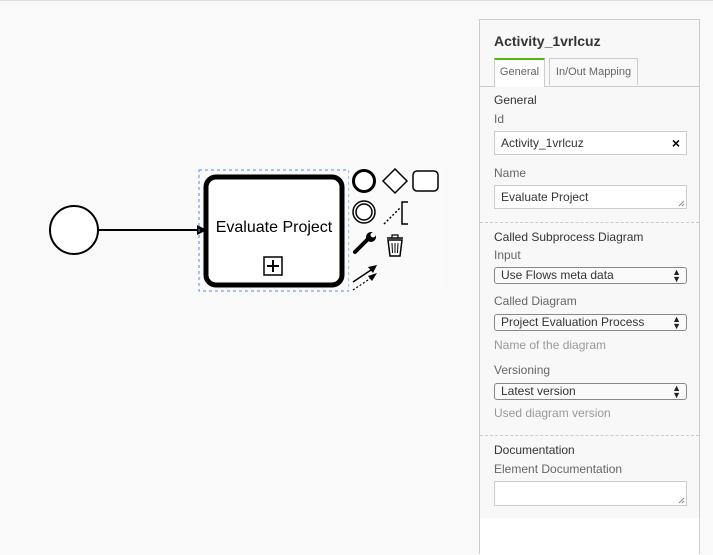  I want to click on called-subprocess-heading: Called Subprocess Diagram, so click(569, 237).